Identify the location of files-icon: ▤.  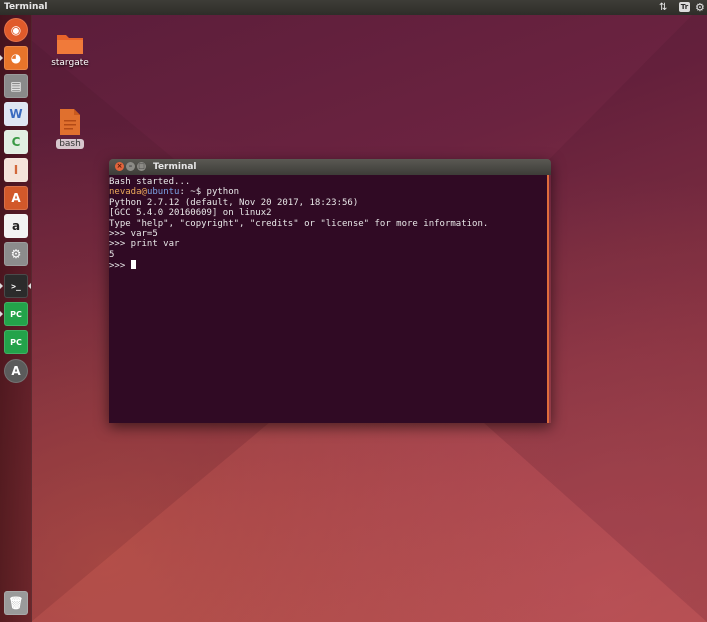
(16, 86).